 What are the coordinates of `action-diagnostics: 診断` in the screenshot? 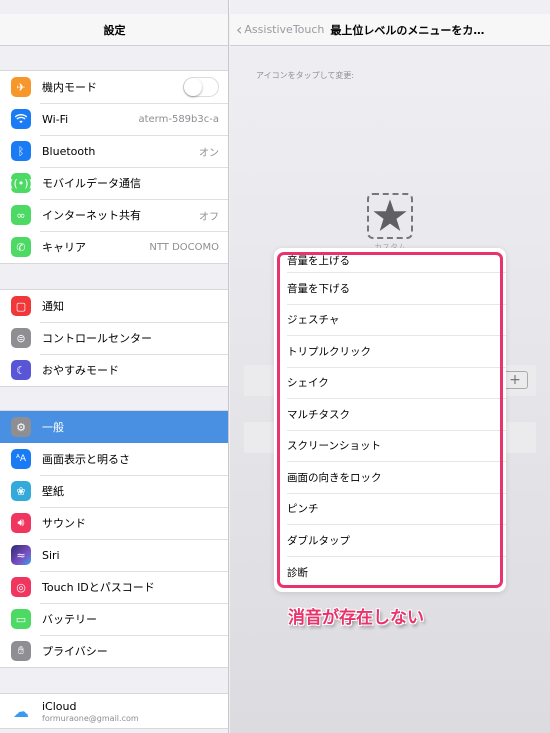 It's located at (396, 573).